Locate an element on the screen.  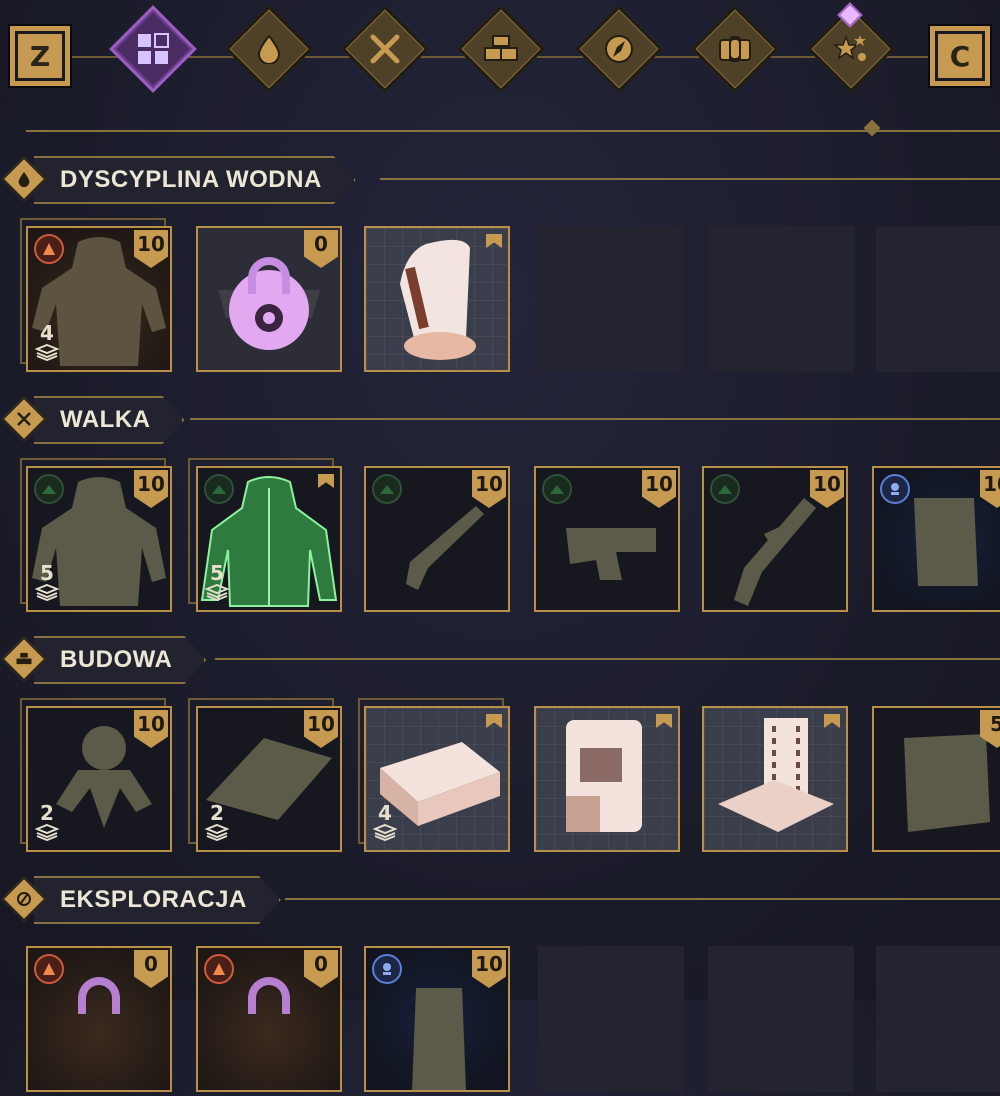
tab-all is located at coordinates (153, 49).